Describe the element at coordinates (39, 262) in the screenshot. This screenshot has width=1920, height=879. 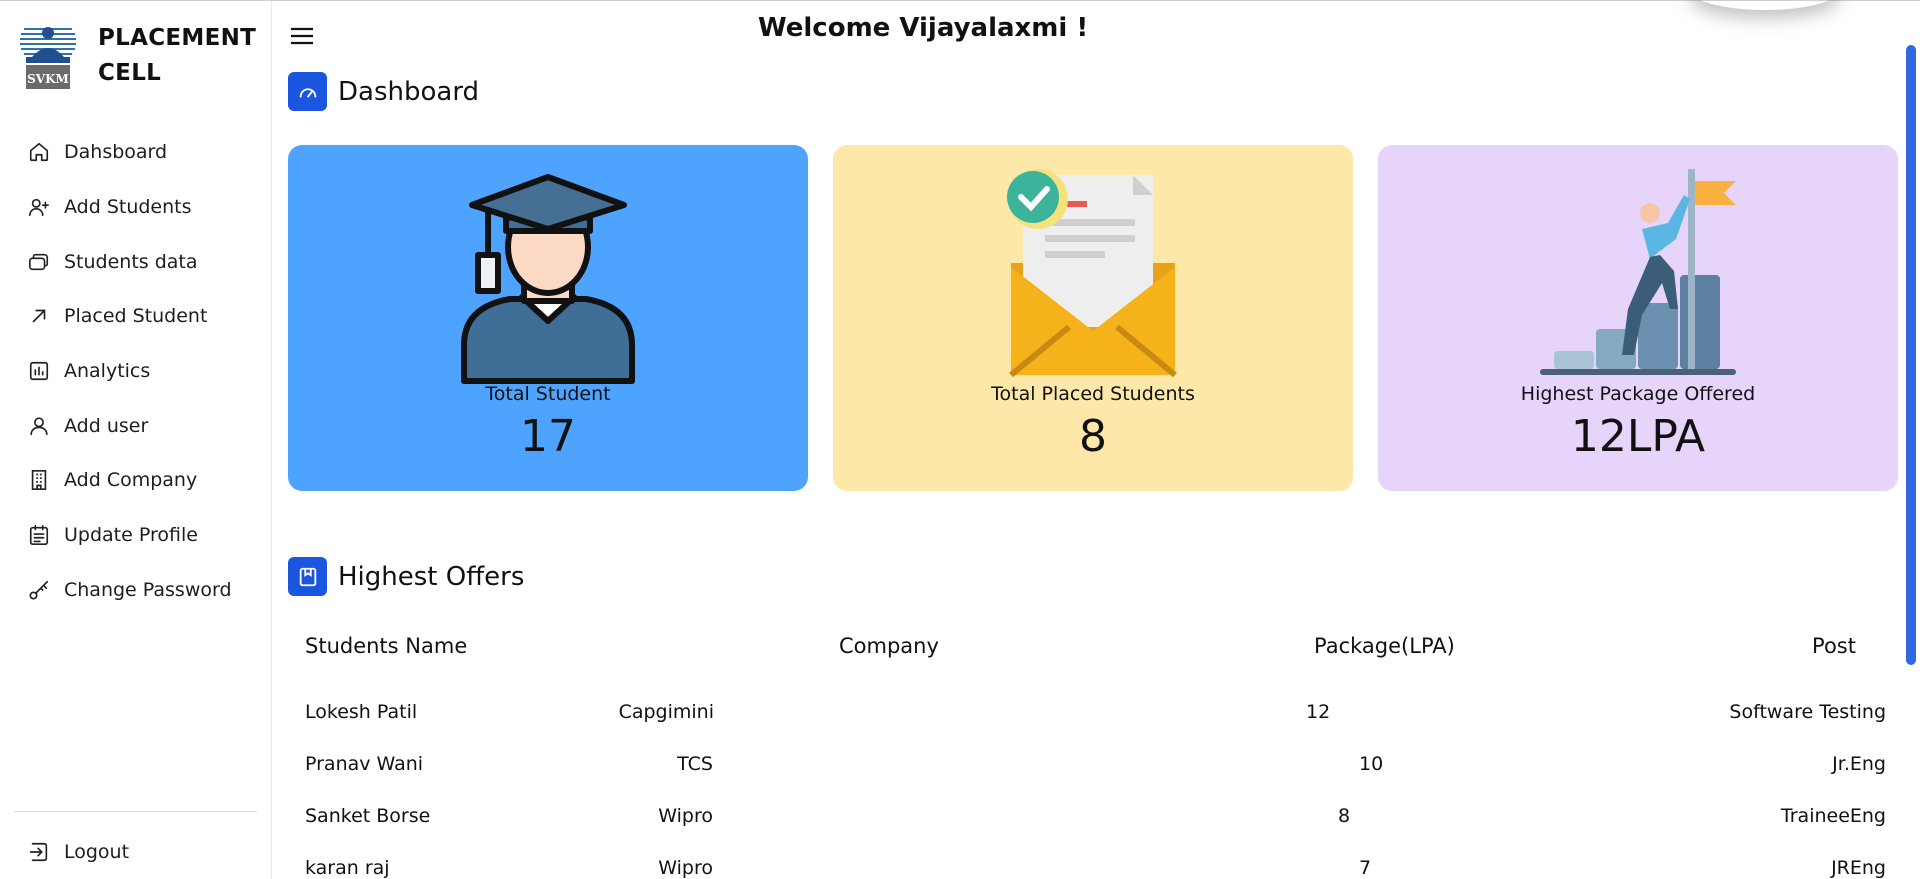
I see `database-icon` at that location.